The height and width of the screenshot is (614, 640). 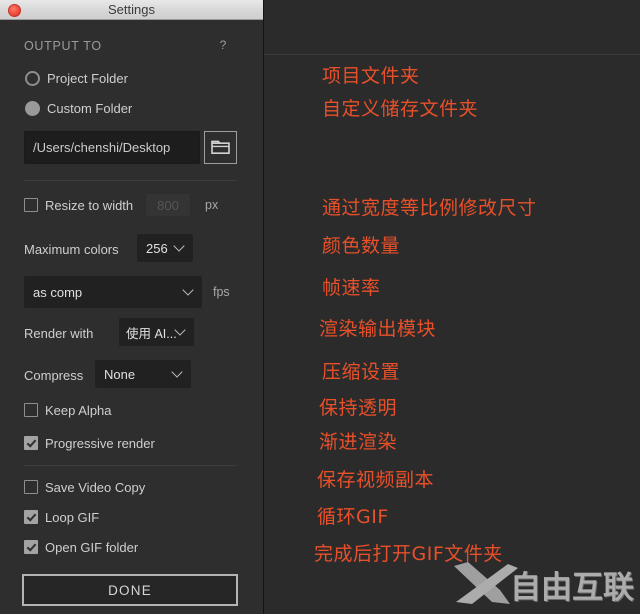 What do you see at coordinates (223, 45) in the screenshot?
I see `help-icon: ?` at bounding box center [223, 45].